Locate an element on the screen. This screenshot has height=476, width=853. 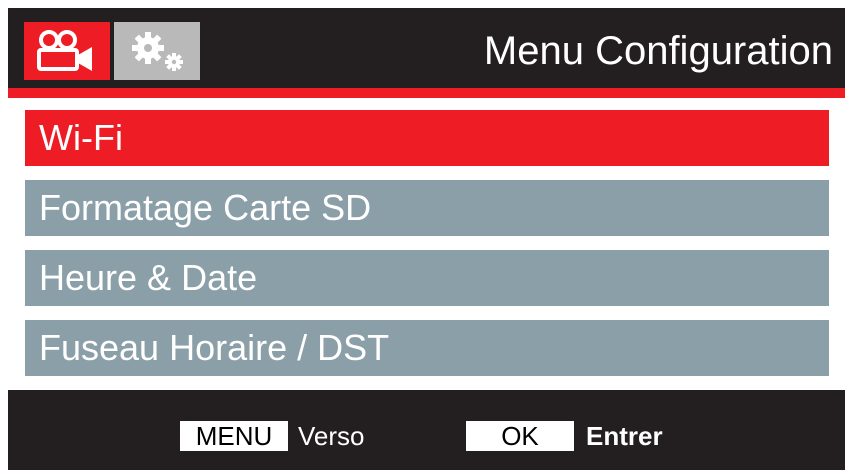
tab-settings is located at coordinates (157, 51).